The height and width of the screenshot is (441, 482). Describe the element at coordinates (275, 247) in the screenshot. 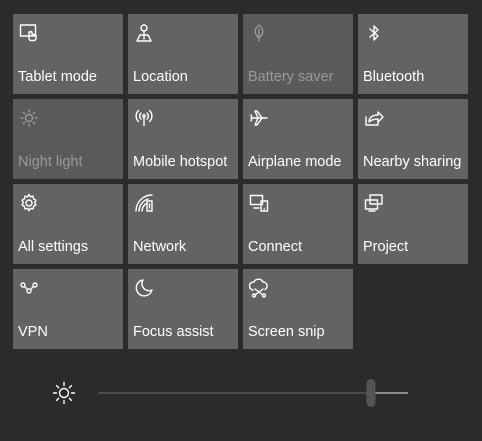

I see `tile-label: Connect` at that location.